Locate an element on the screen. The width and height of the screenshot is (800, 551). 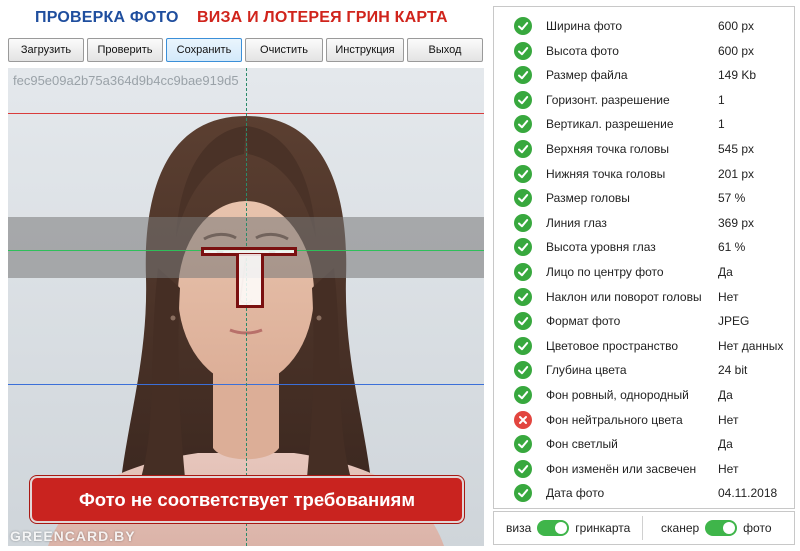
result-row: Ширина фото 600 px is located at coordinates (644, 26).